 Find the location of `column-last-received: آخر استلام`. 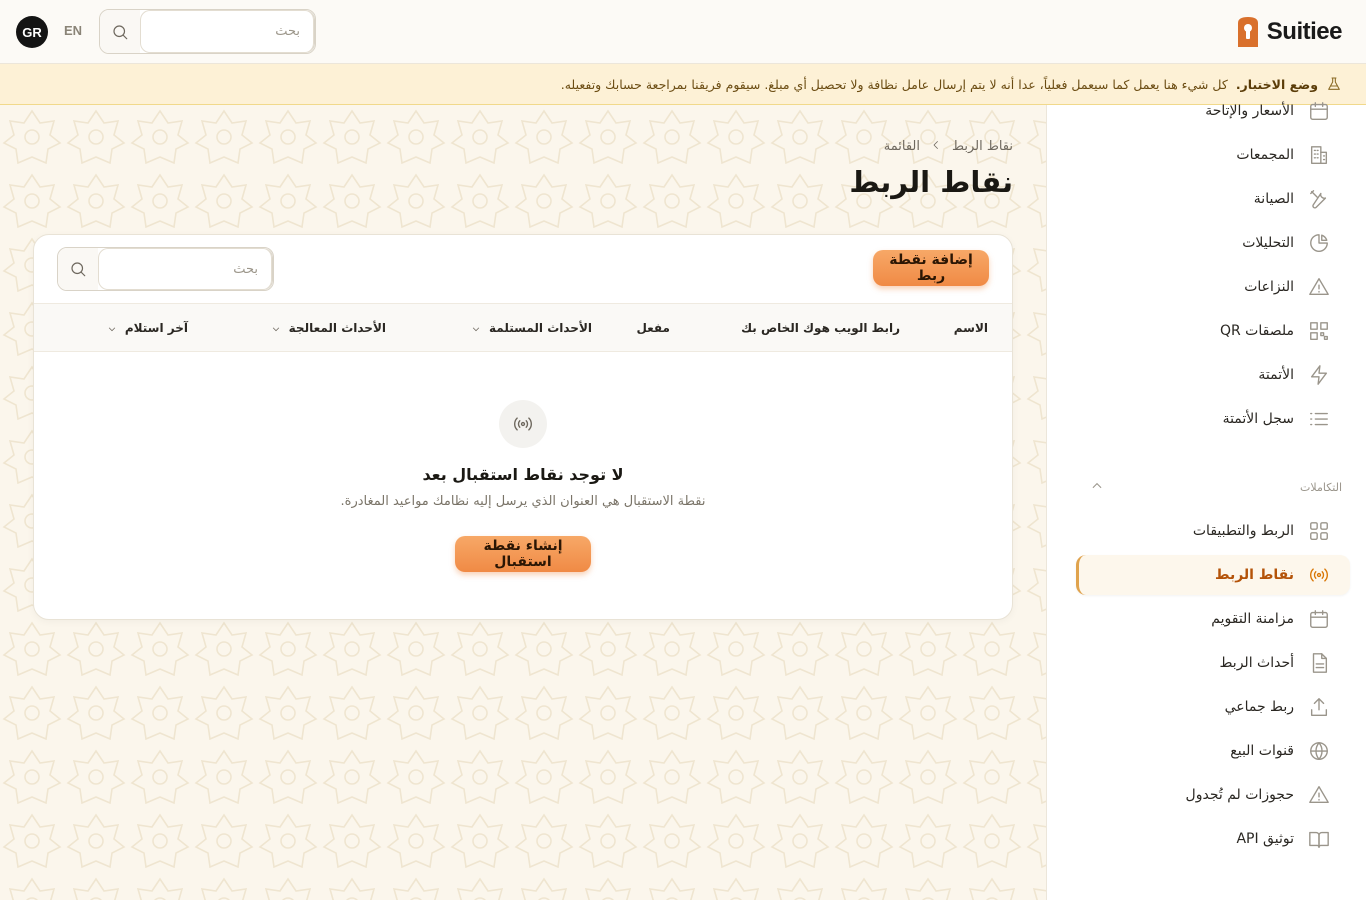

column-last-received: آخر استلام is located at coordinates (147, 328).